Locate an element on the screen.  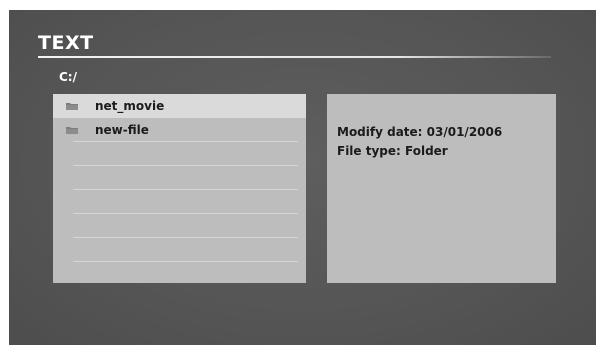
file-row-new-file: new-file is located at coordinates (179, 130).